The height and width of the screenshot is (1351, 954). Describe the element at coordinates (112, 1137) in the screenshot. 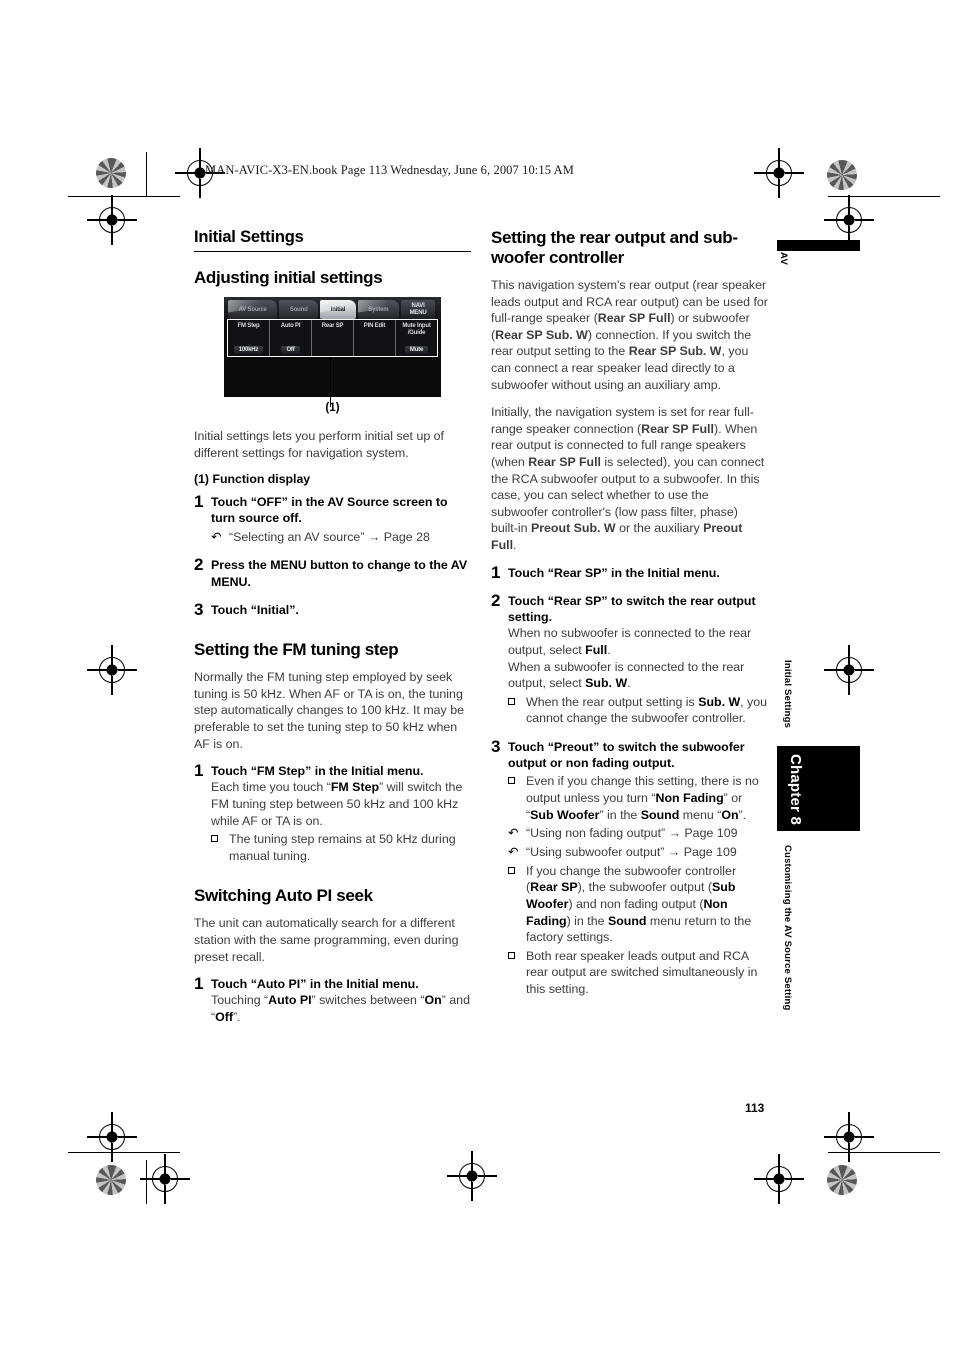

I see `registration-mark-lower-left` at that location.